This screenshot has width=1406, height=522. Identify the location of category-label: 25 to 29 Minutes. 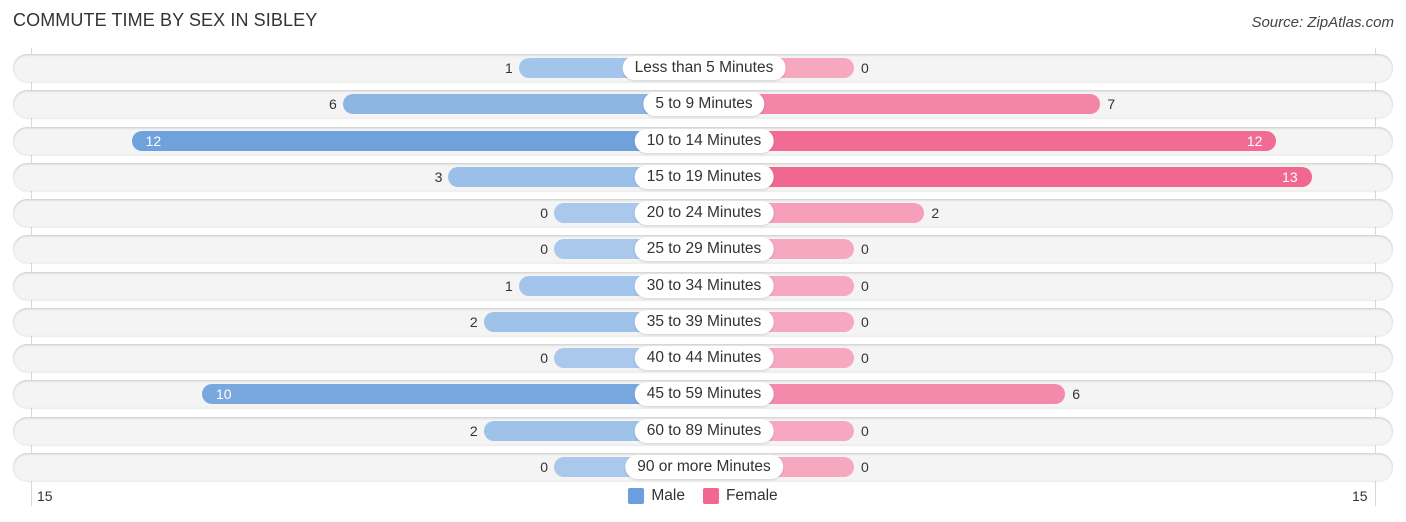
(704, 249).